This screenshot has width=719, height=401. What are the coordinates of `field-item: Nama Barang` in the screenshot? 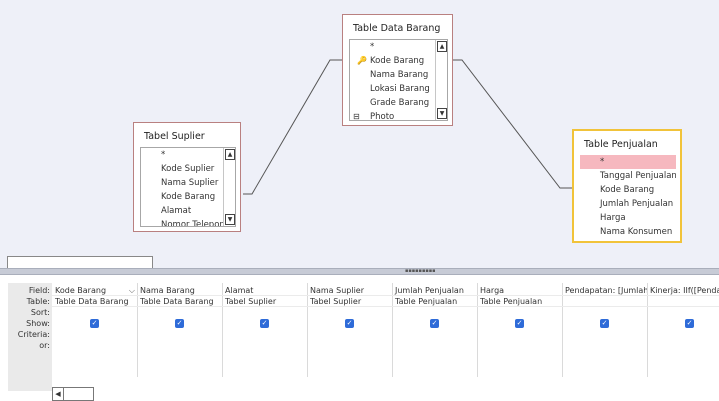 It's located at (398, 75).